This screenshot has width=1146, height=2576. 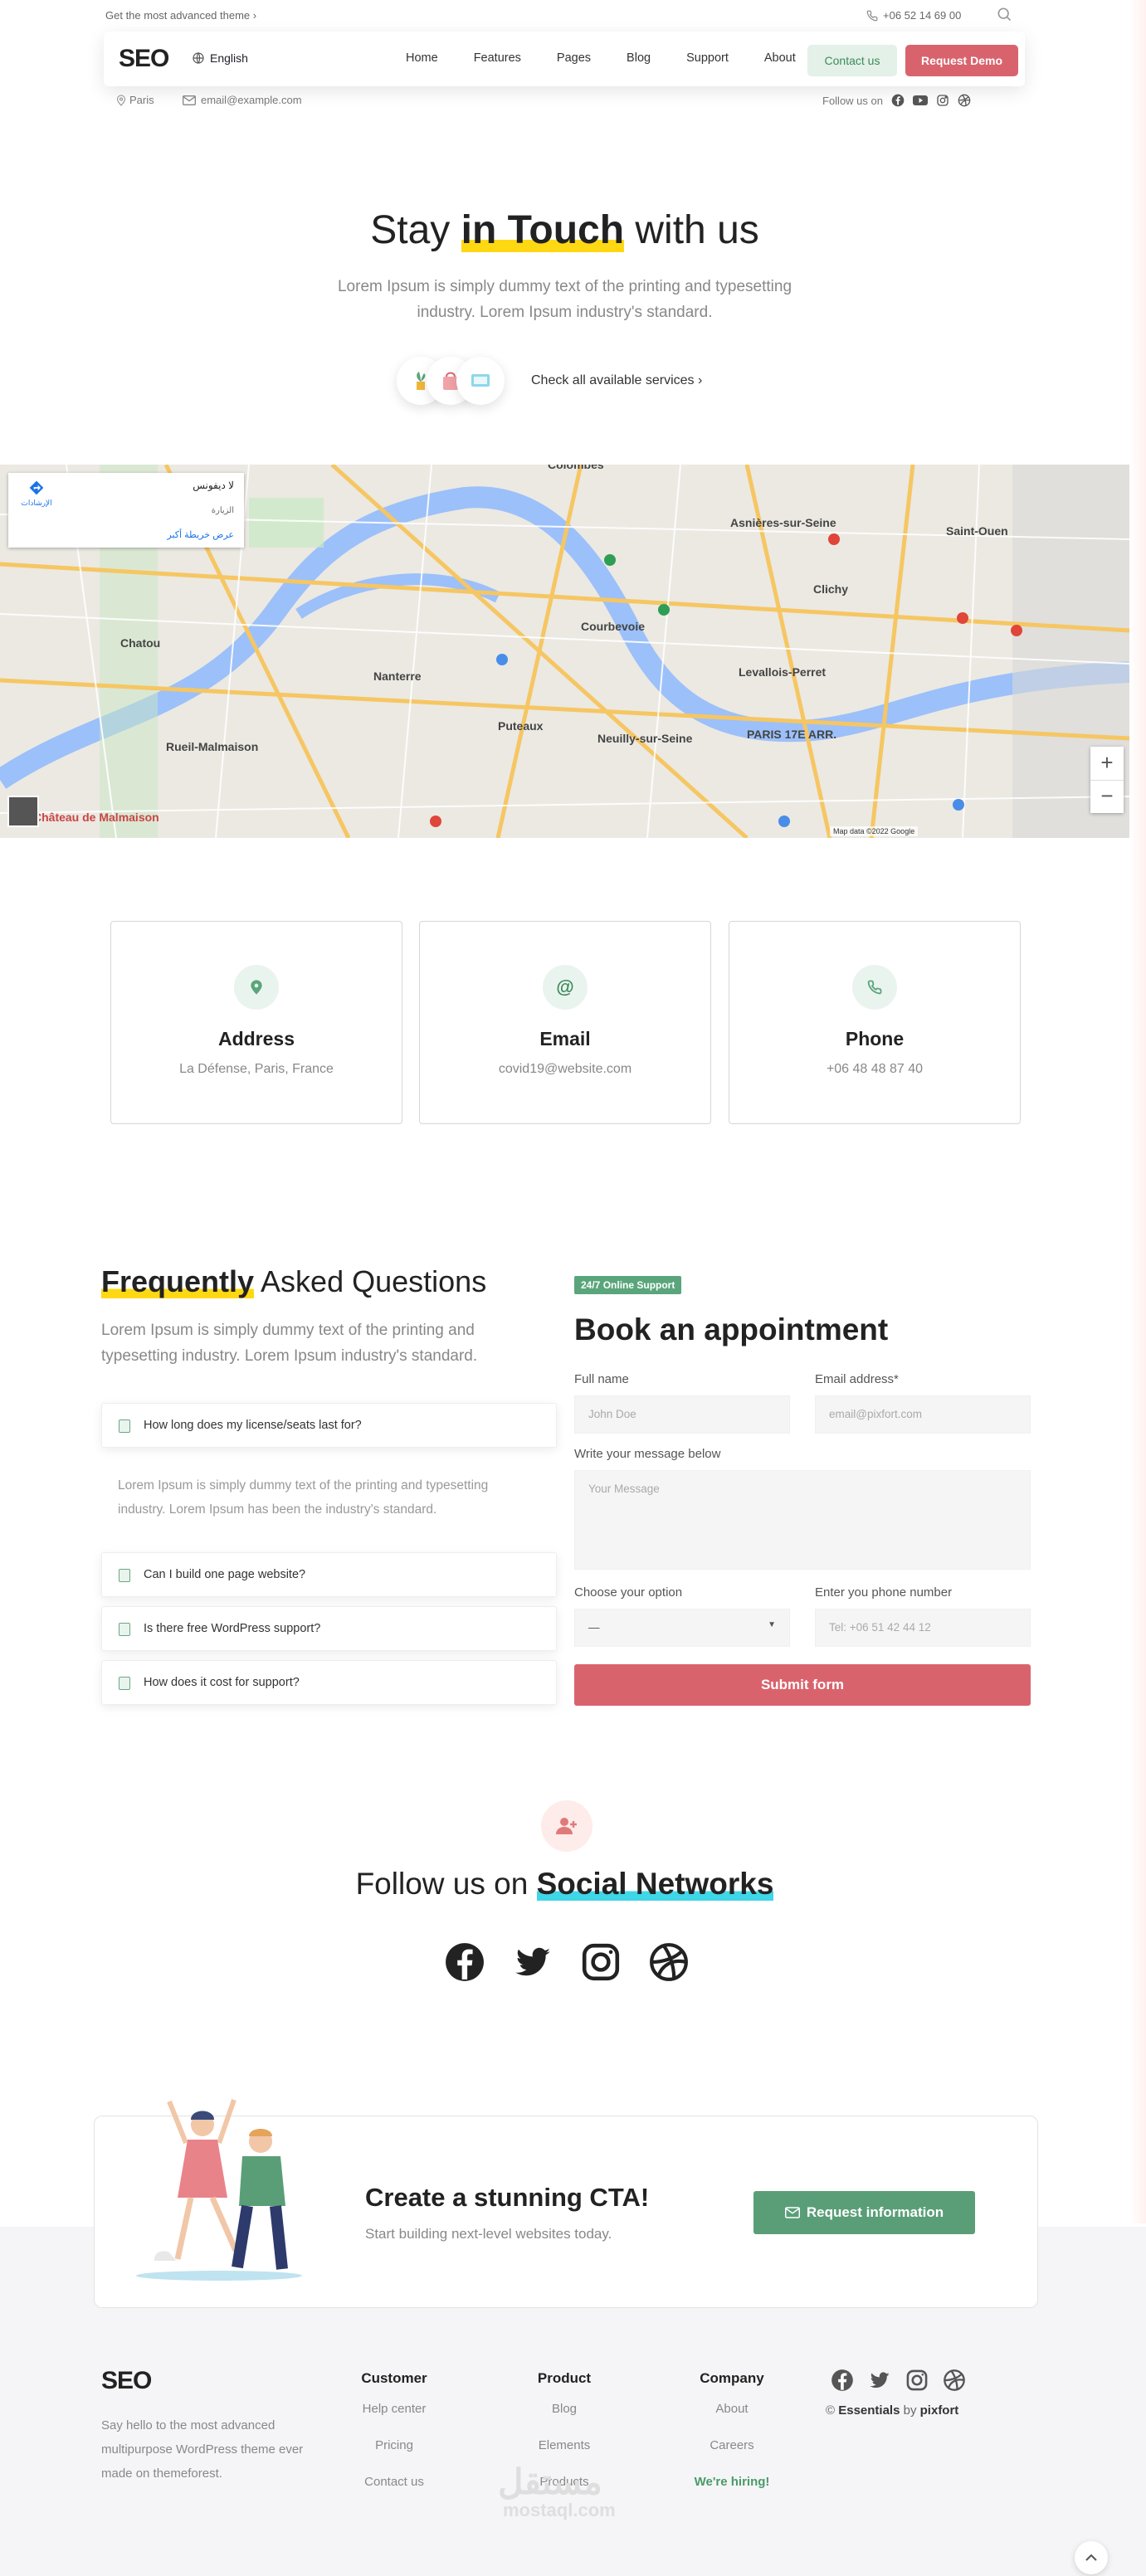 I want to click on credit-author: pixfort, so click(x=939, y=2410).